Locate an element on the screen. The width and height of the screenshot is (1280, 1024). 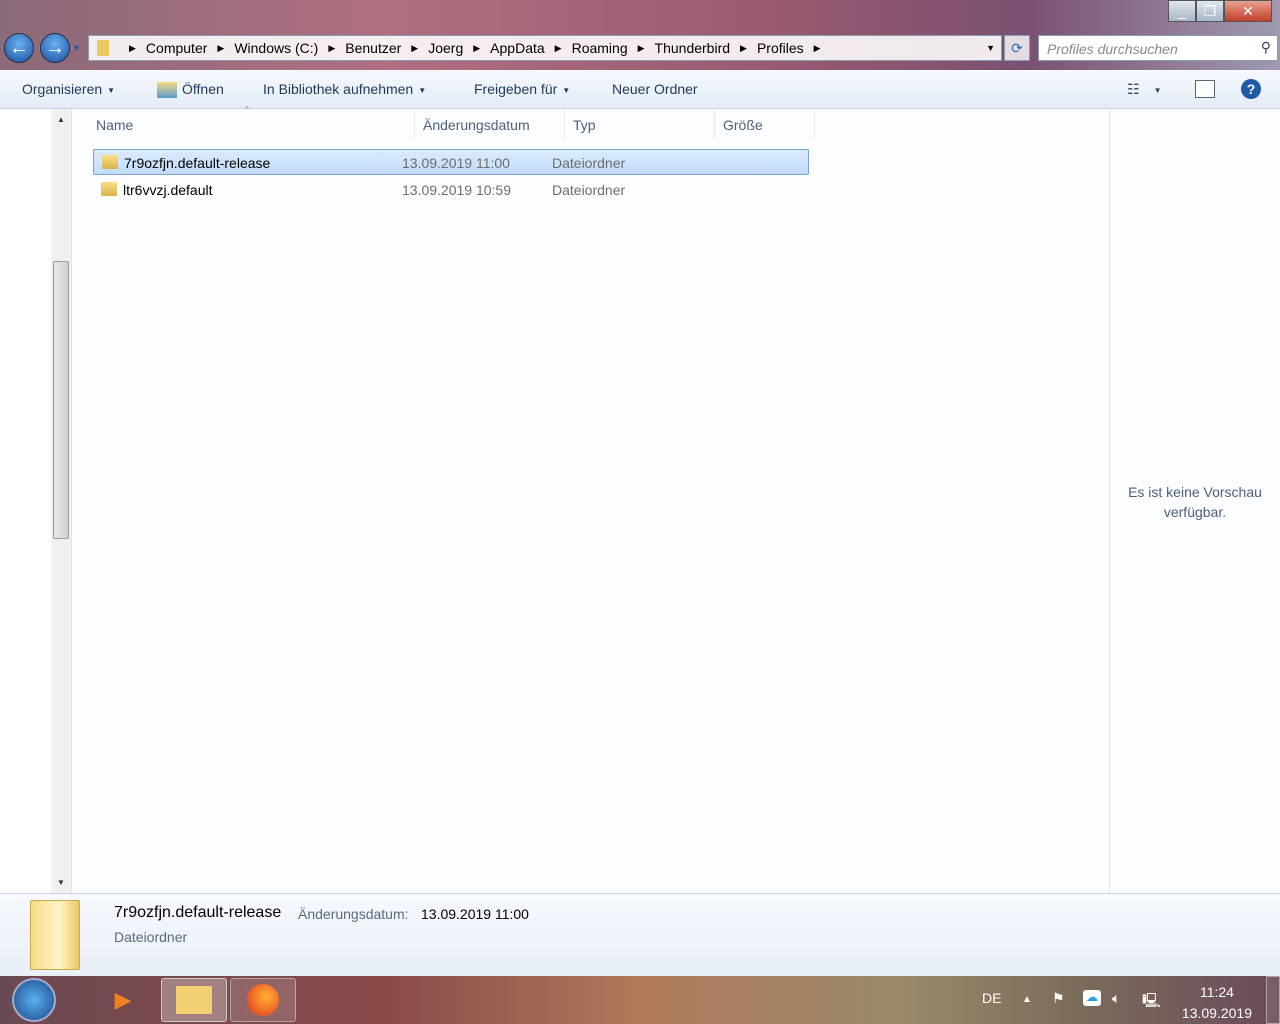
clock-date: 13.09.2019 is located at coordinates (1216, 1013).